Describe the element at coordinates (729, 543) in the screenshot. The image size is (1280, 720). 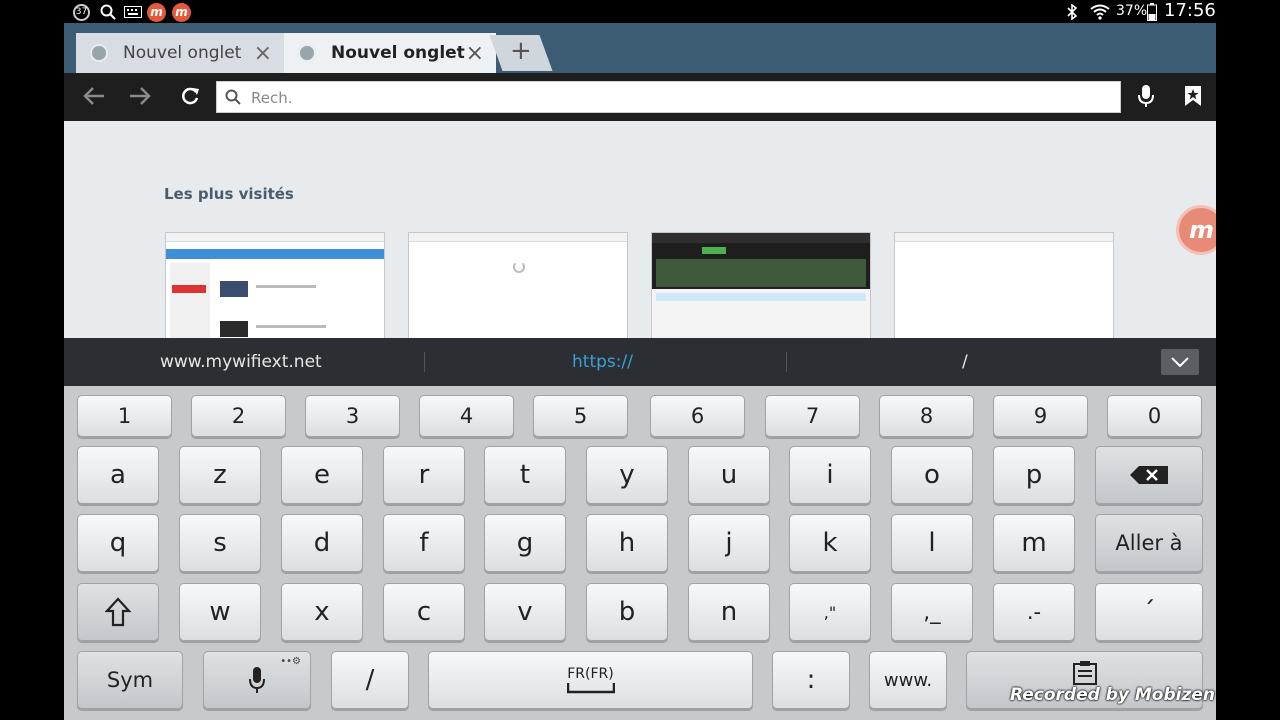
I see `key-j: j` at that location.